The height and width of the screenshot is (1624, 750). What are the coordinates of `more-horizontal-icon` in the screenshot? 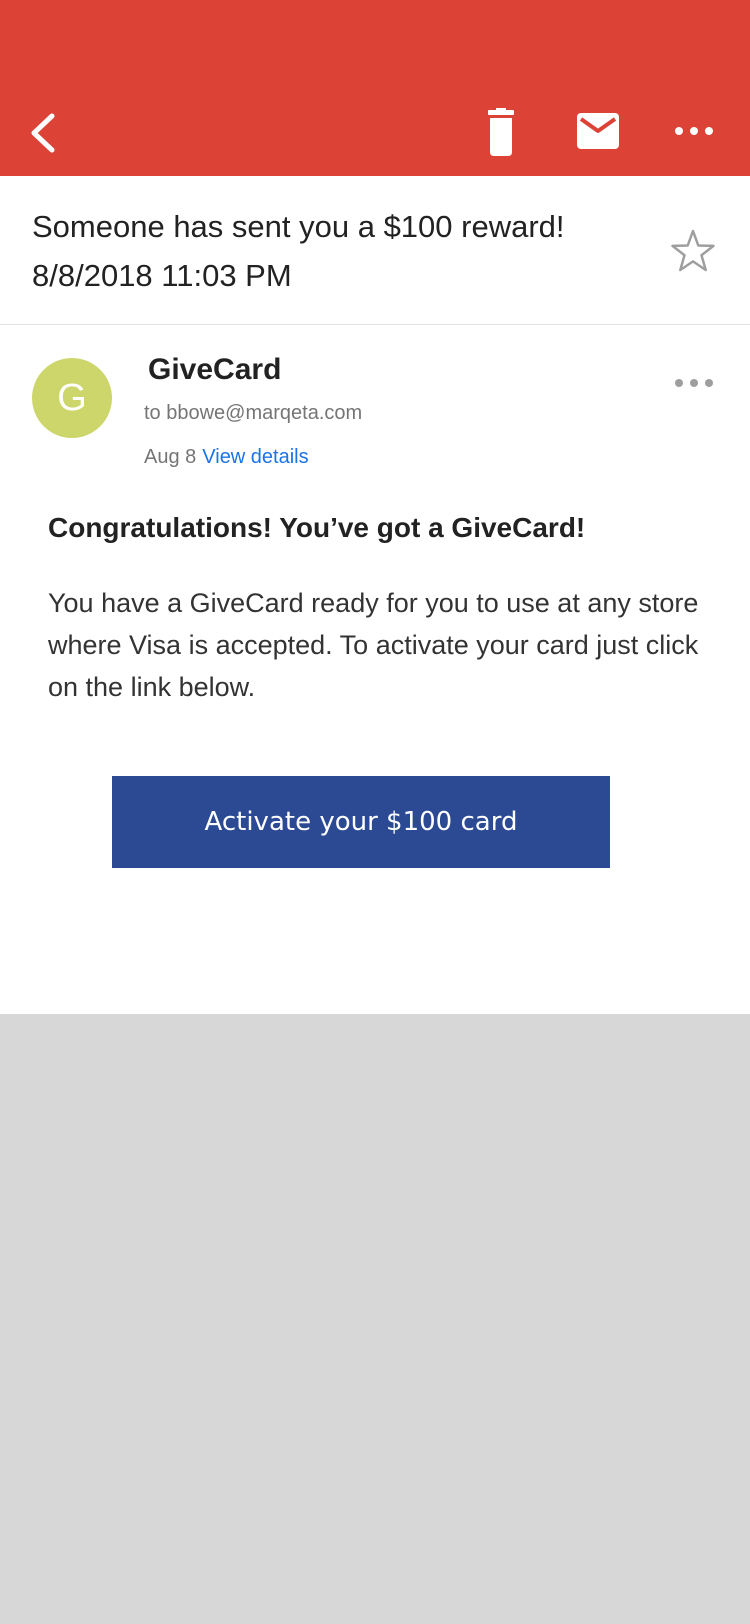 It's located at (694, 131).